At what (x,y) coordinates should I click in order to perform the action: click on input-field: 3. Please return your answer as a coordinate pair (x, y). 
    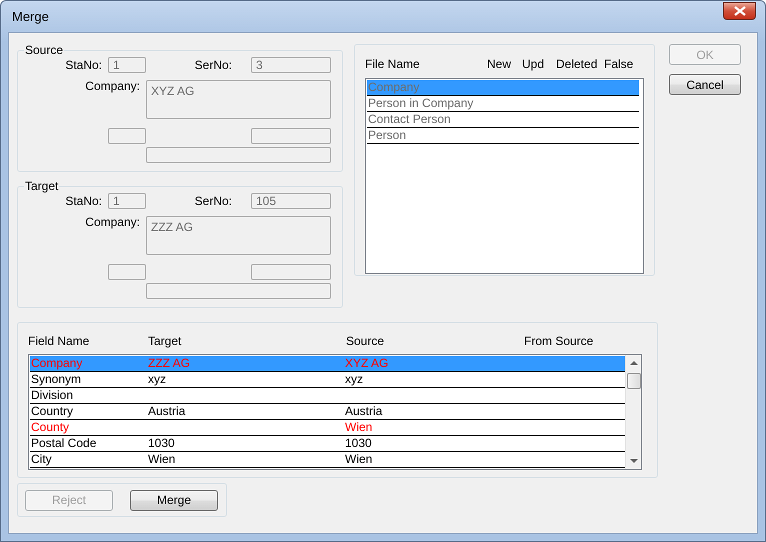
    Looking at the image, I should click on (291, 65).